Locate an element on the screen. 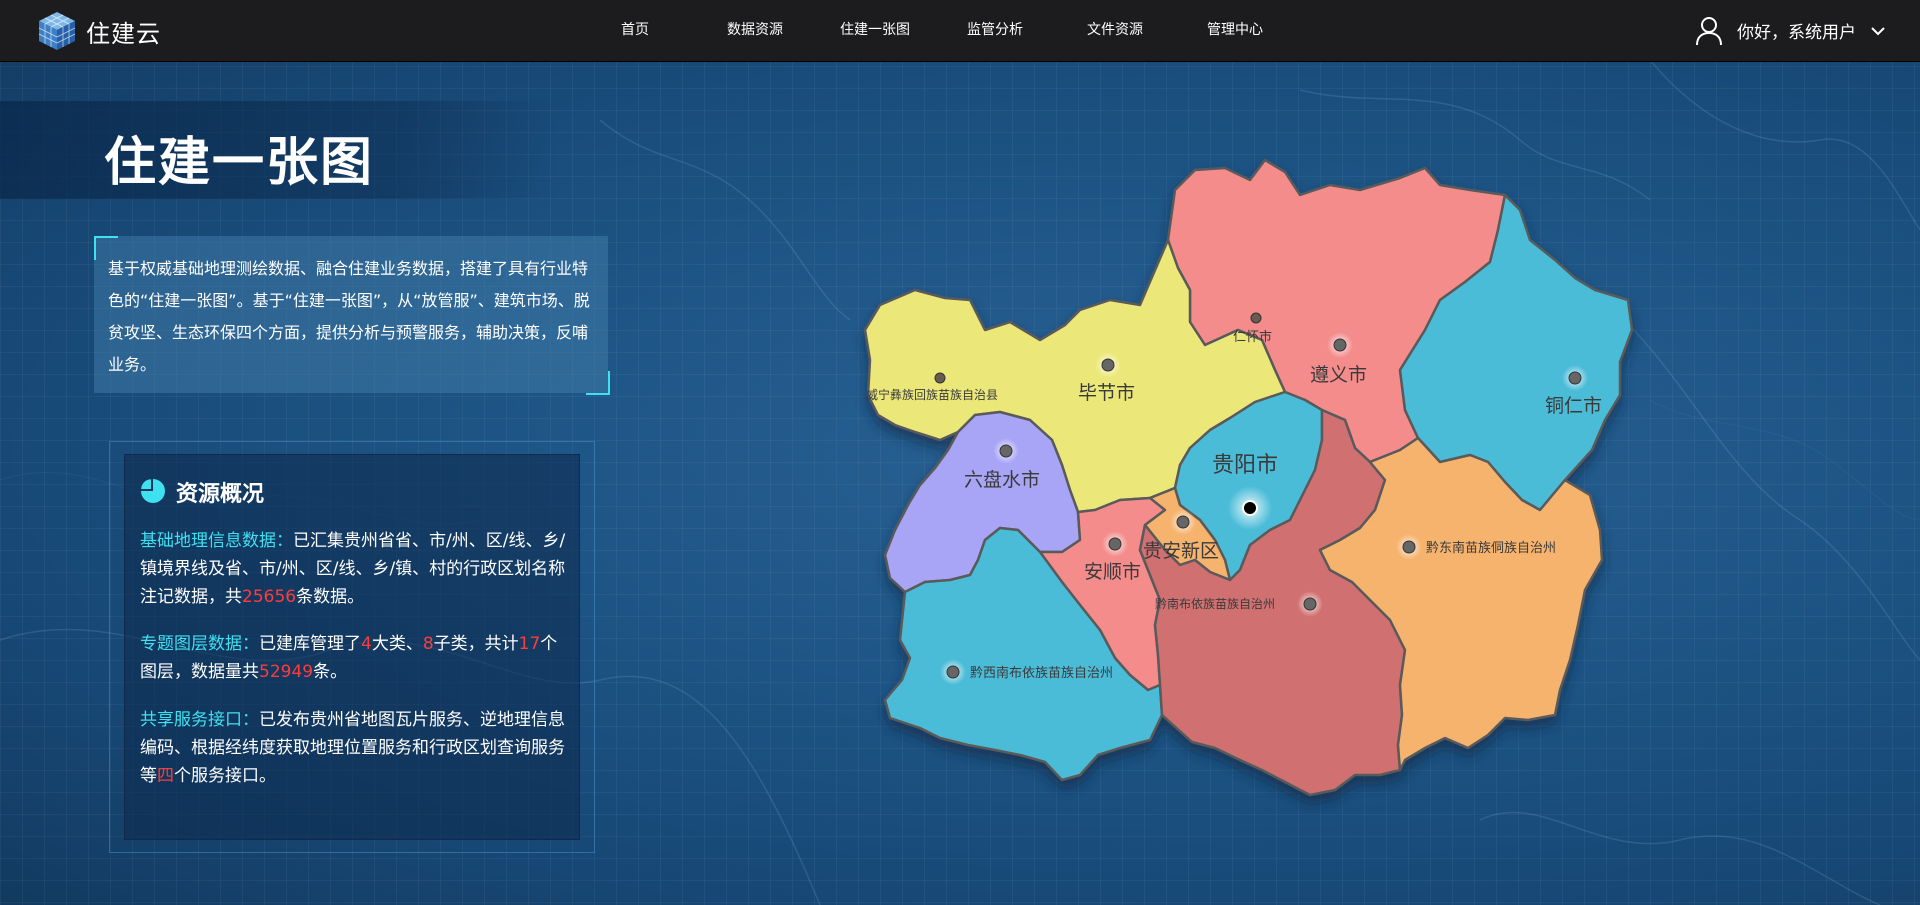 The height and width of the screenshot is (905, 1920). resource-text: 大类、 is located at coordinates (397, 644).